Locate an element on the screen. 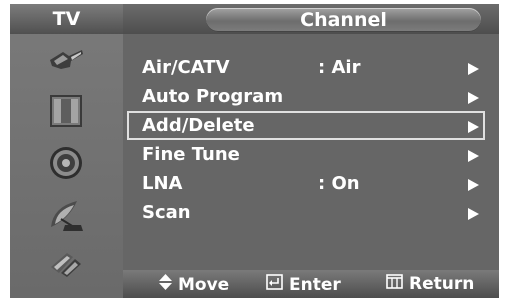 The width and height of the screenshot is (507, 302). menu-item-label: Fine Tune is located at coordinates (191, 154).